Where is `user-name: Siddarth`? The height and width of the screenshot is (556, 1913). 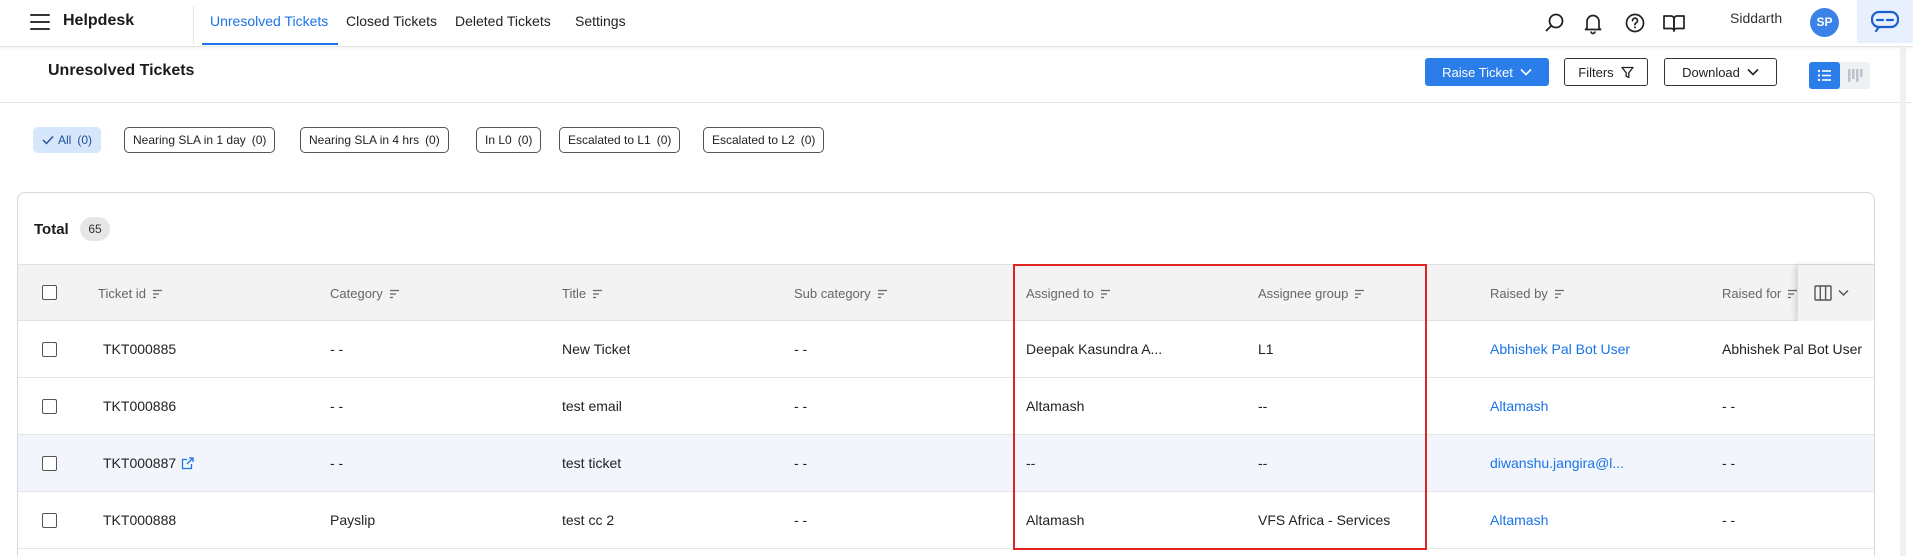 user-name: Siddarth is located at coordinates (1756, 18).